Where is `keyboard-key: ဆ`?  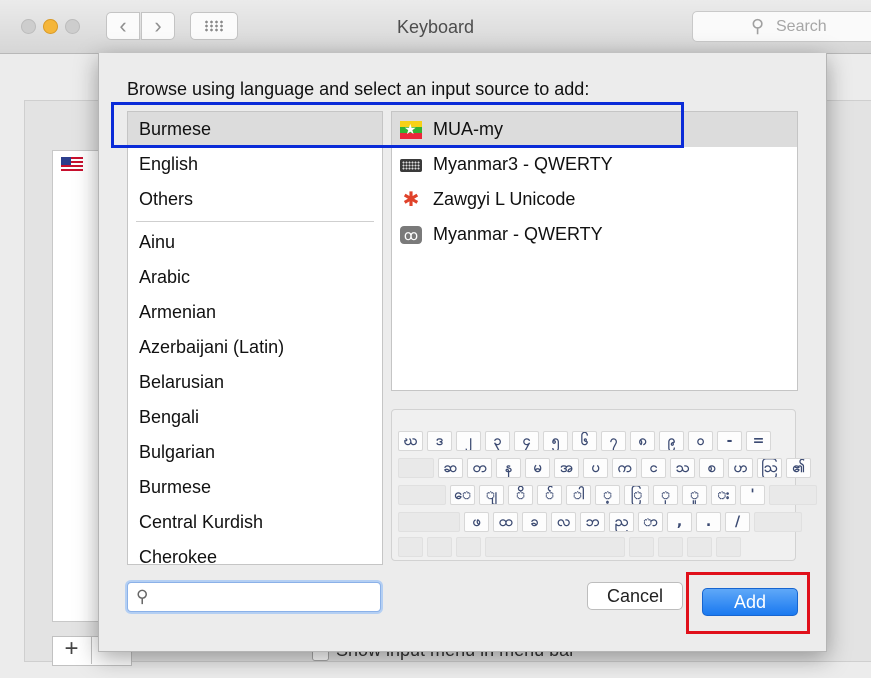 keyboard-key: ဆ is located at coordinates (450, 468).